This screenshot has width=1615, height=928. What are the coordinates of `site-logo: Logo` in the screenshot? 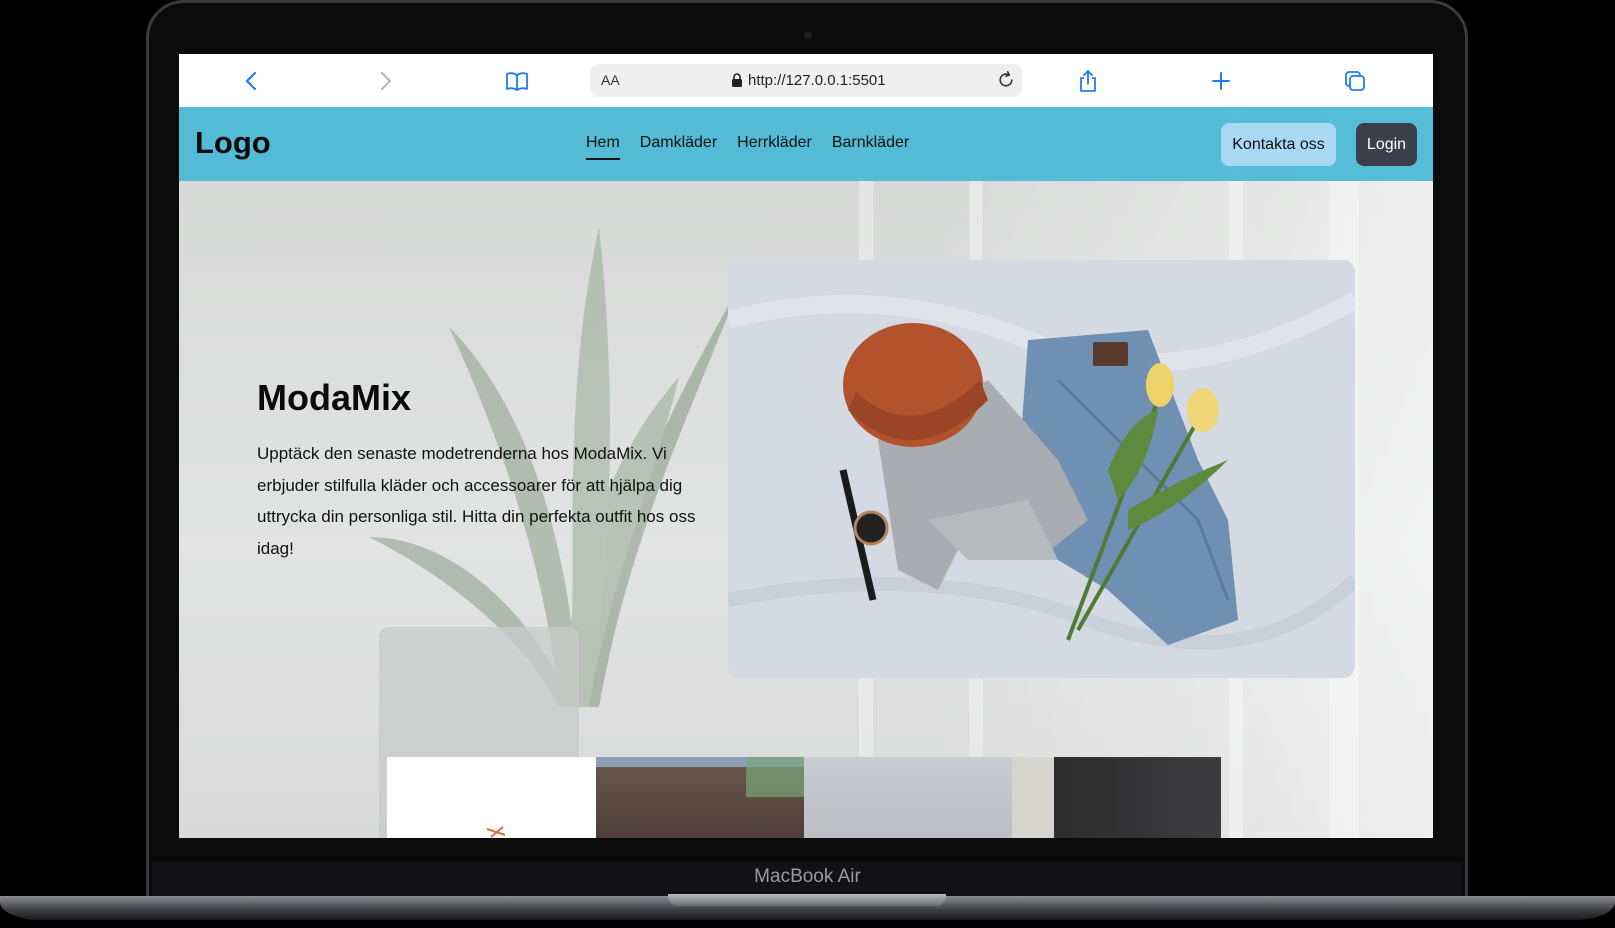 It's located at (233, 143).